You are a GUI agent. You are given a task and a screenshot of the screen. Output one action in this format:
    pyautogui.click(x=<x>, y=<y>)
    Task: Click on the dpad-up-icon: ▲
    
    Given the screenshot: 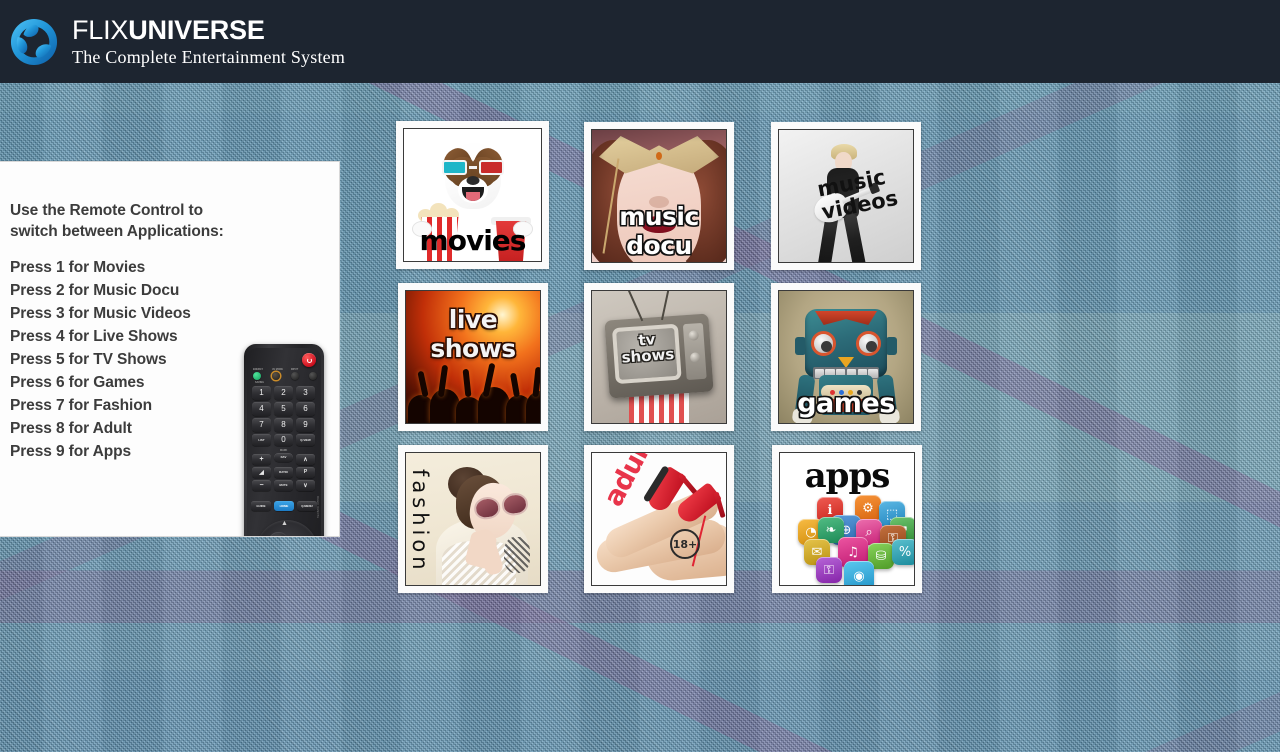 What is the action you would take?
    pyautogui.click(x=284, y=523)
    